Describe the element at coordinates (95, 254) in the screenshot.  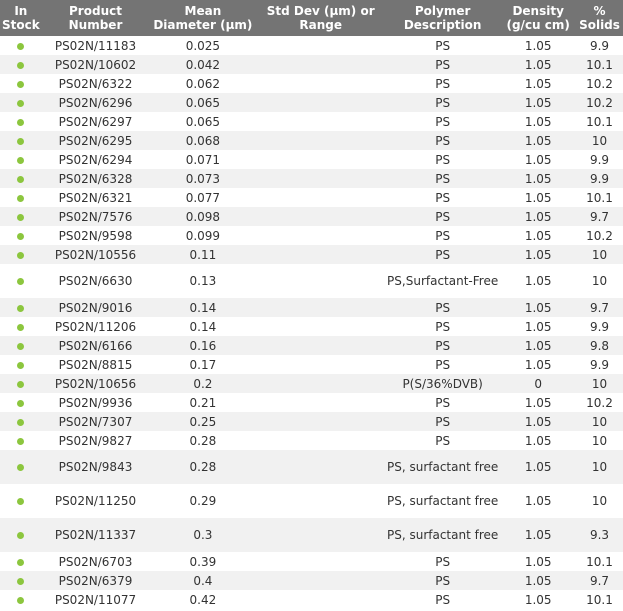
I see `product-number-cell: PS02N/10556` at that location.